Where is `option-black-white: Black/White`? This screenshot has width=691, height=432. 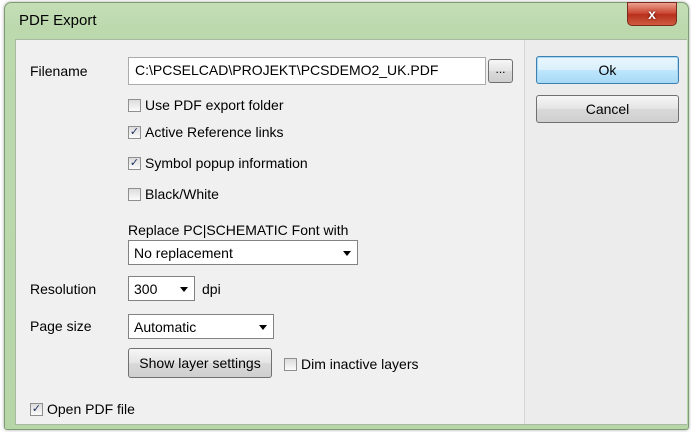 option-black-white: Black/White is located at coordinates (173, 194).